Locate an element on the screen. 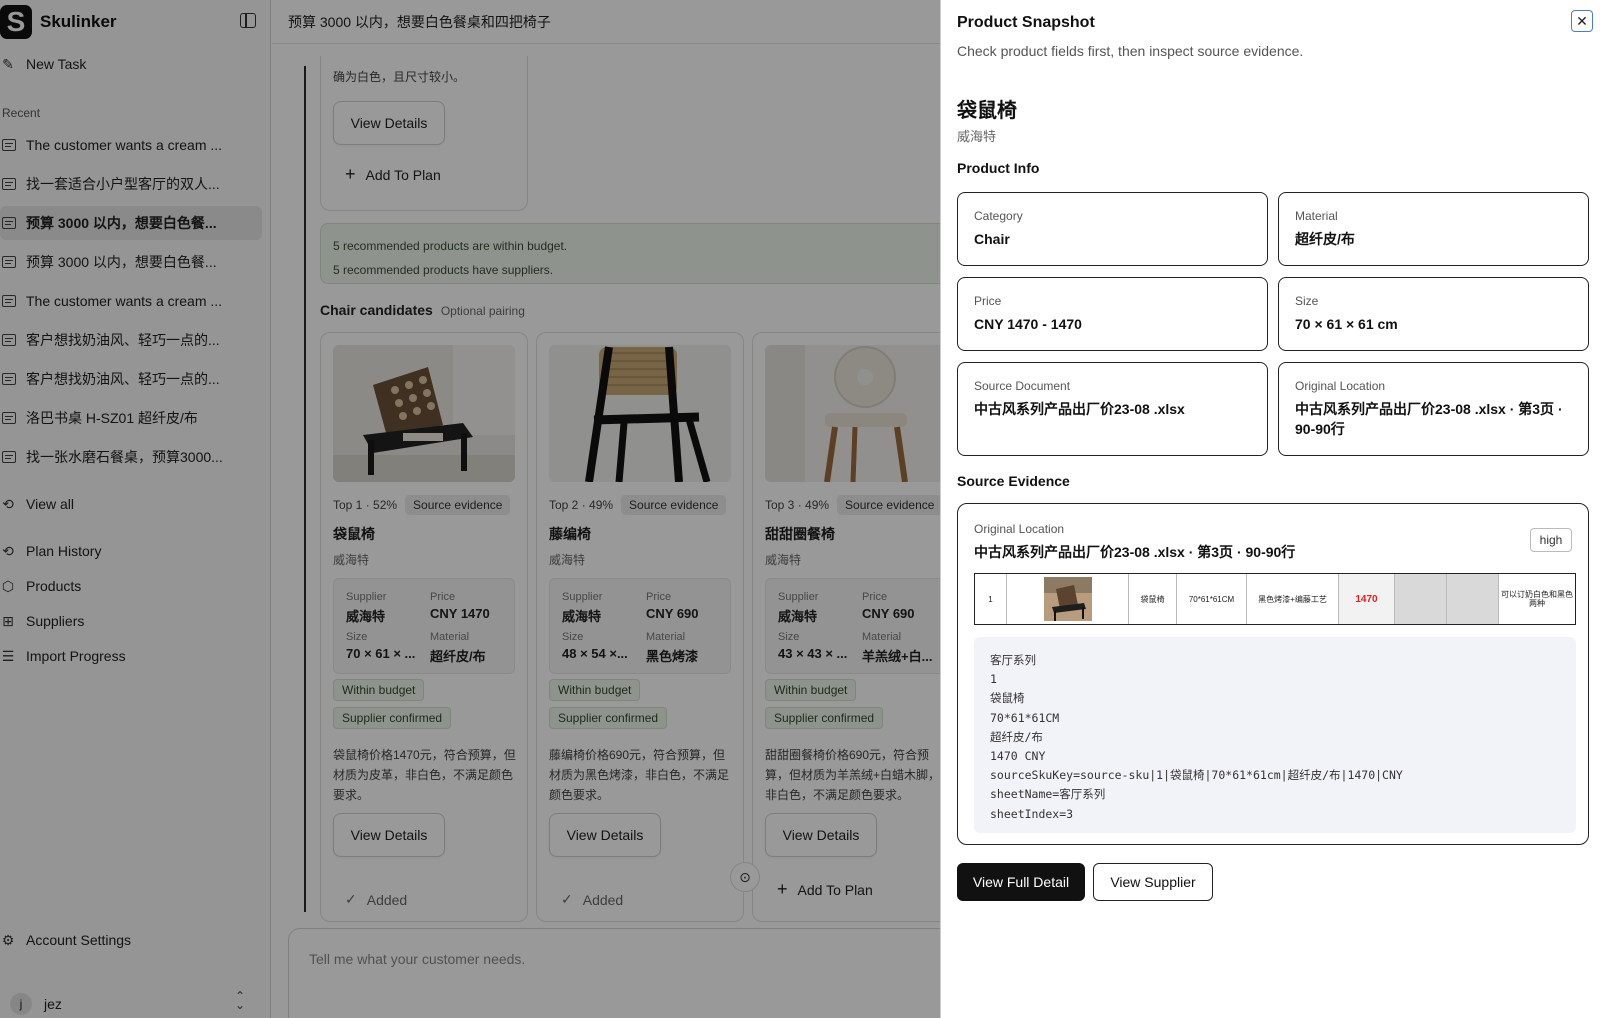  product-brand: 威海特 is located at coordinates (977, 136).